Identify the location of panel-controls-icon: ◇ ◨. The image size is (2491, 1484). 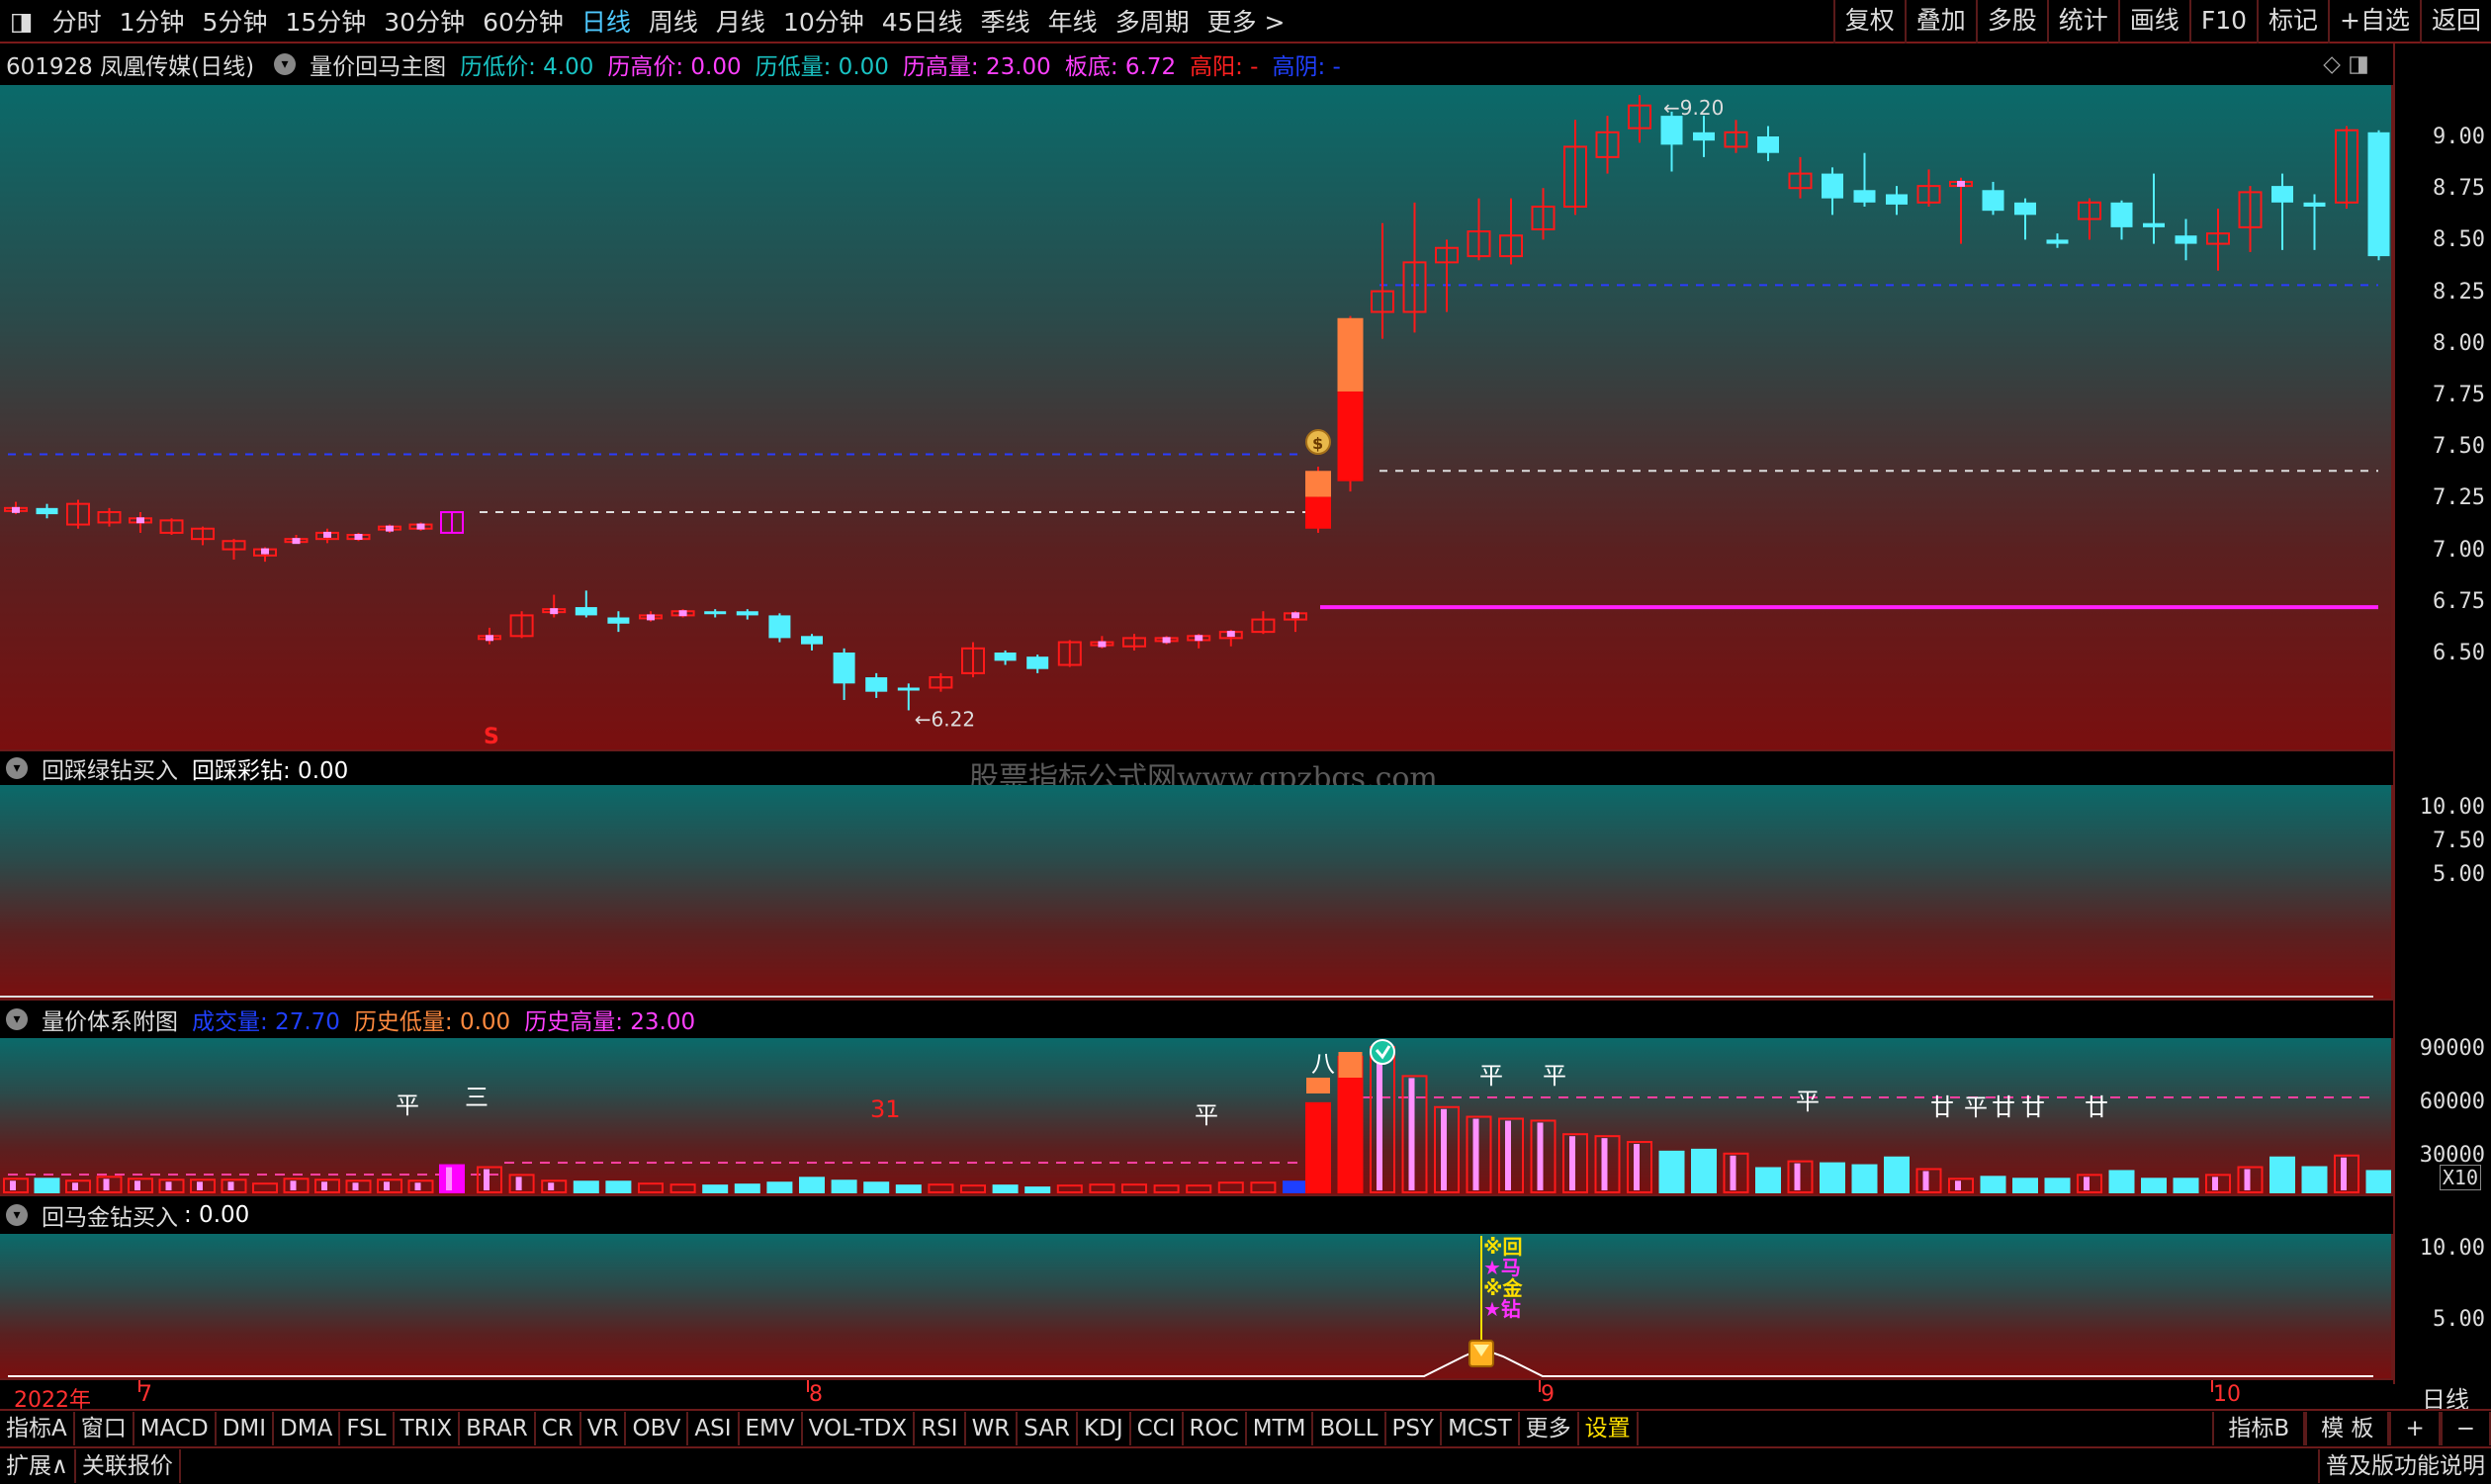
(2346, 64).